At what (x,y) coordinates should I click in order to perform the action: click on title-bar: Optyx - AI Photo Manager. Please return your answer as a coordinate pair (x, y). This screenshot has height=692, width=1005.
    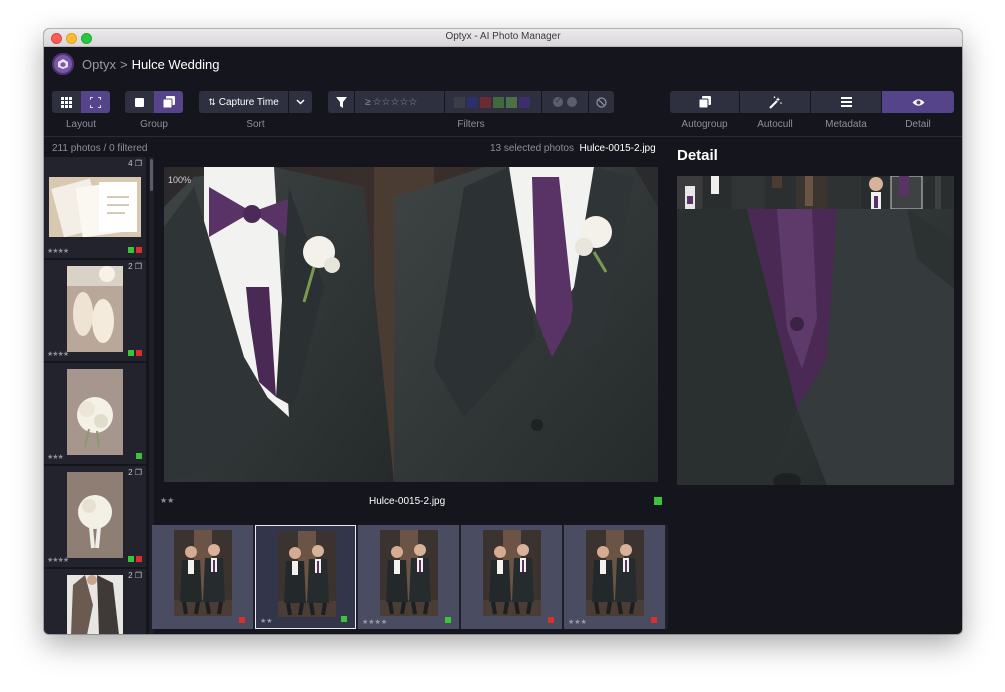
    Looking at the image, I should click on (503, 38).